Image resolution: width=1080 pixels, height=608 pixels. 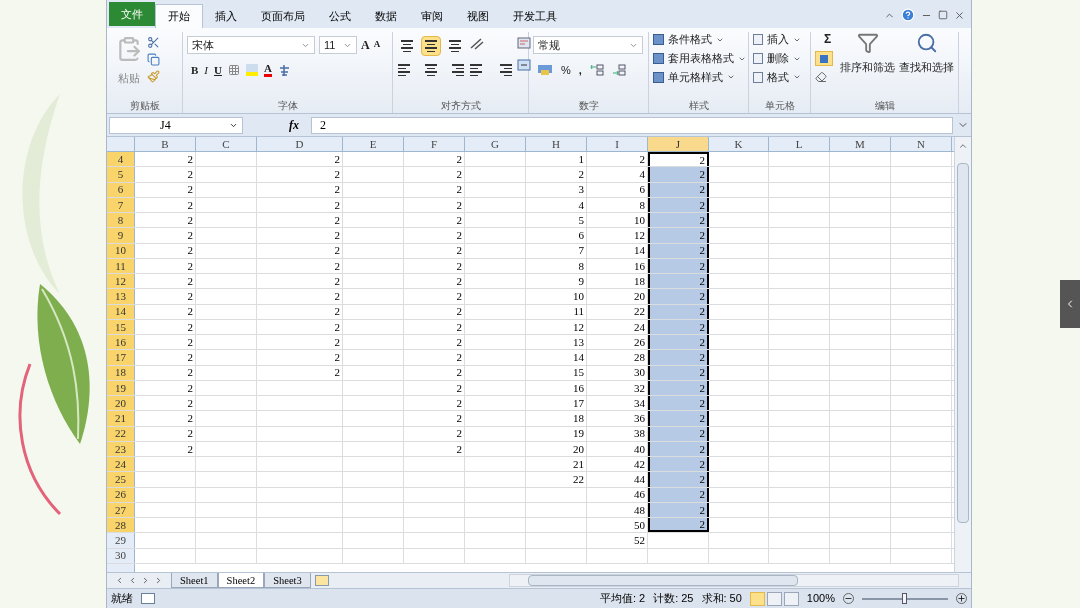 I want to click on comma-button: ,, so click(x=580, y=70).